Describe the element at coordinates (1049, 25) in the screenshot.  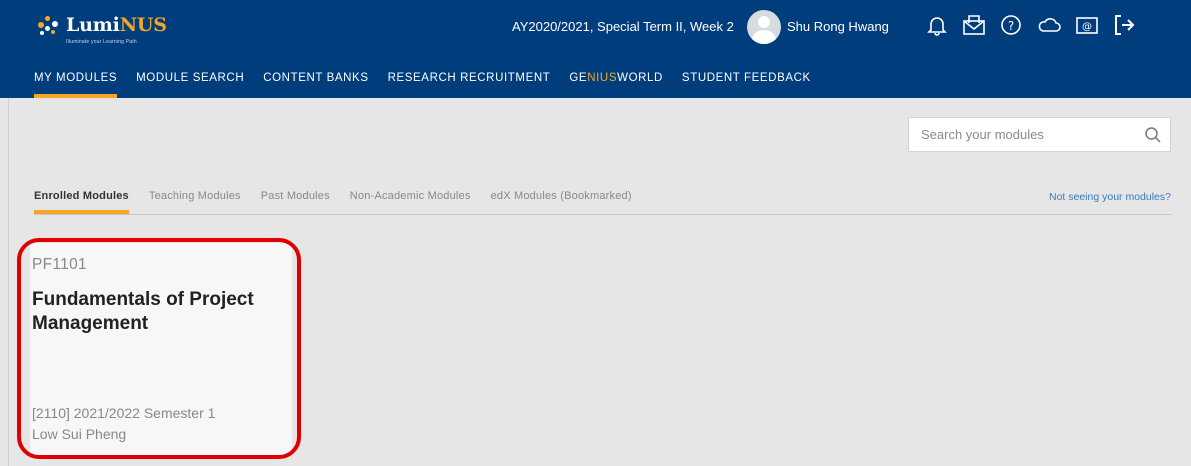
I see `cloud-icon` at that location.